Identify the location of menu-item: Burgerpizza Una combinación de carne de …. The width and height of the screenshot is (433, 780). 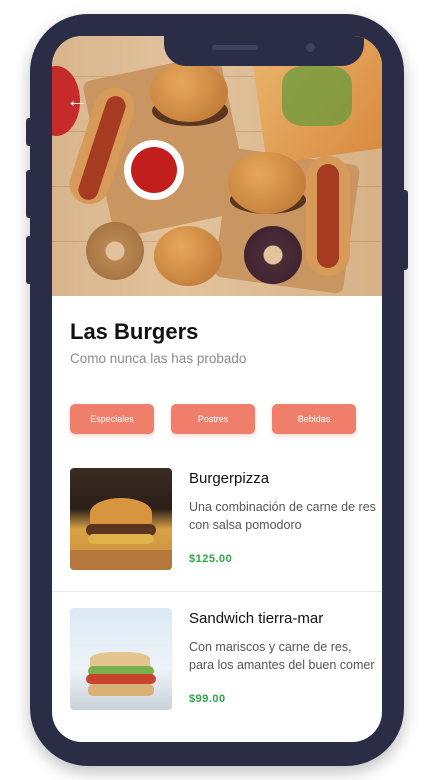
(217, 522).